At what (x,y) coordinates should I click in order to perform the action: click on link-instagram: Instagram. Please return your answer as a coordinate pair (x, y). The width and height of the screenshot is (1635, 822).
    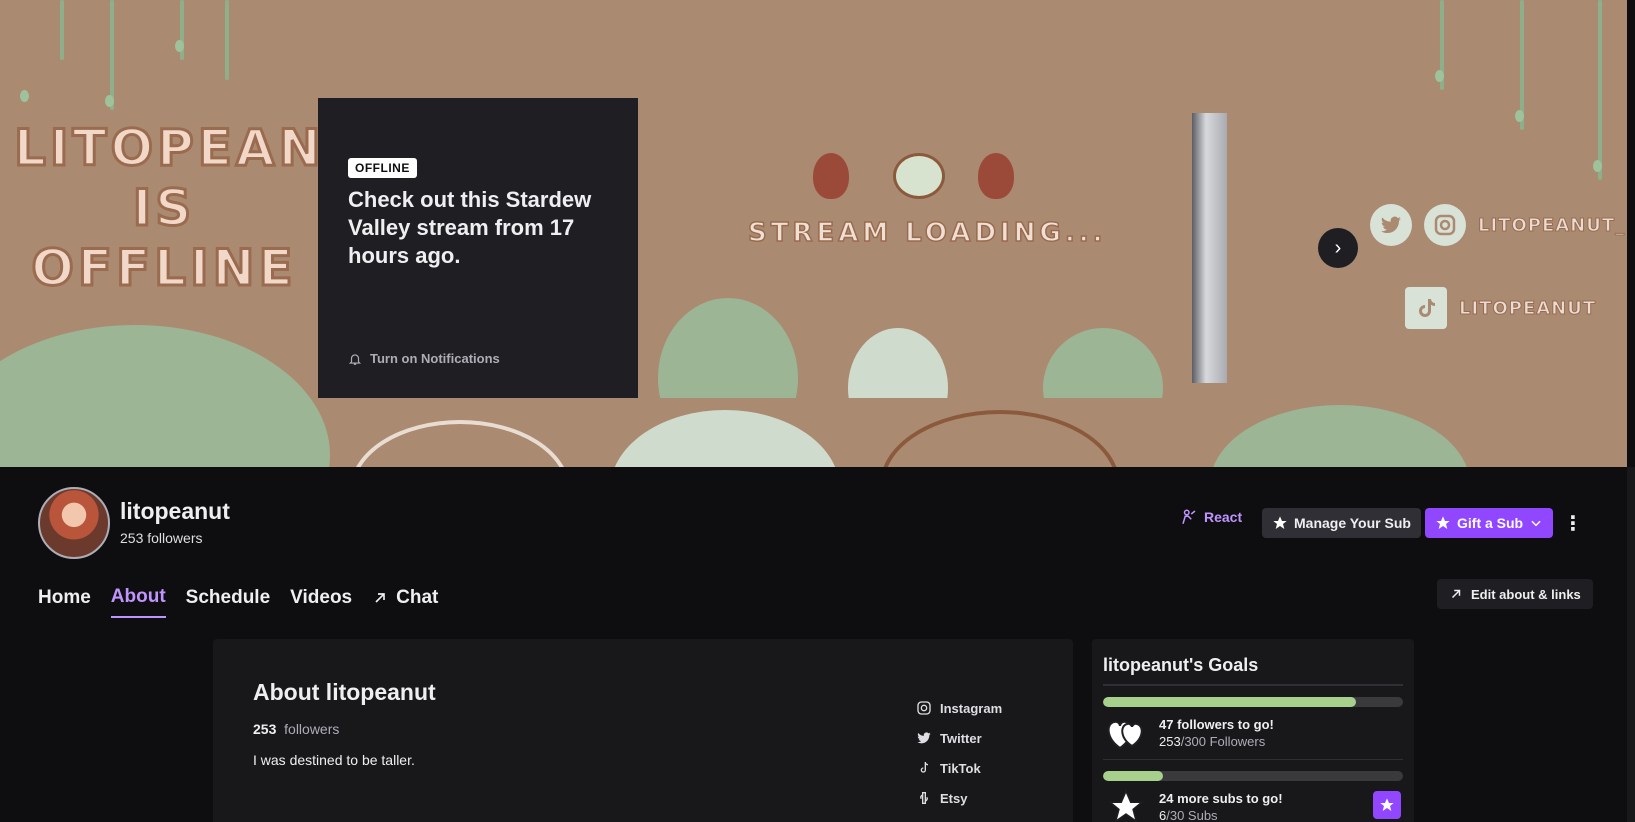
    Looking at the image, I should click on (959, 708).